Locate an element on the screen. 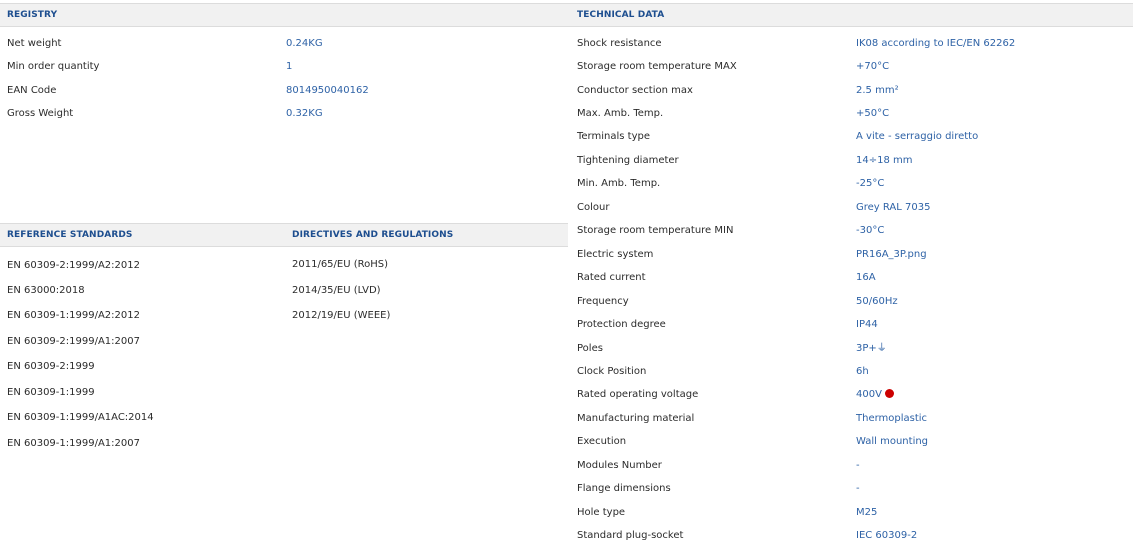  tech-label: Protection degree is located at coordinates (621, 324).